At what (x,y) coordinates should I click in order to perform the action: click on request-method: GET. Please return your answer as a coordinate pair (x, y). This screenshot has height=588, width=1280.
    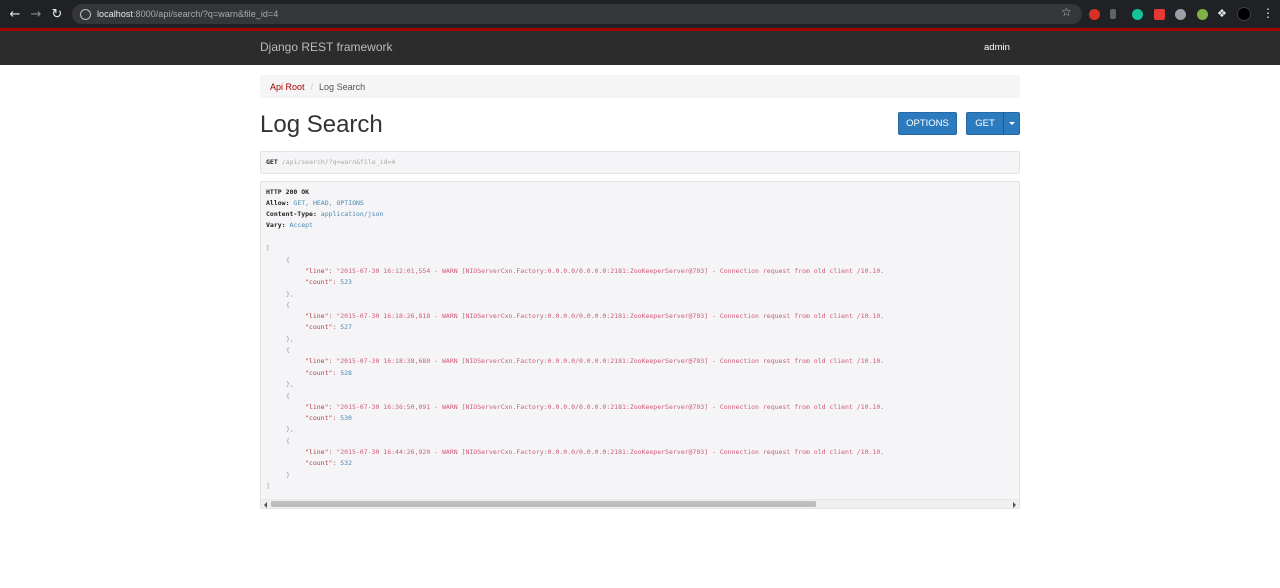
    Looking at the image, I should click on (272, 162).